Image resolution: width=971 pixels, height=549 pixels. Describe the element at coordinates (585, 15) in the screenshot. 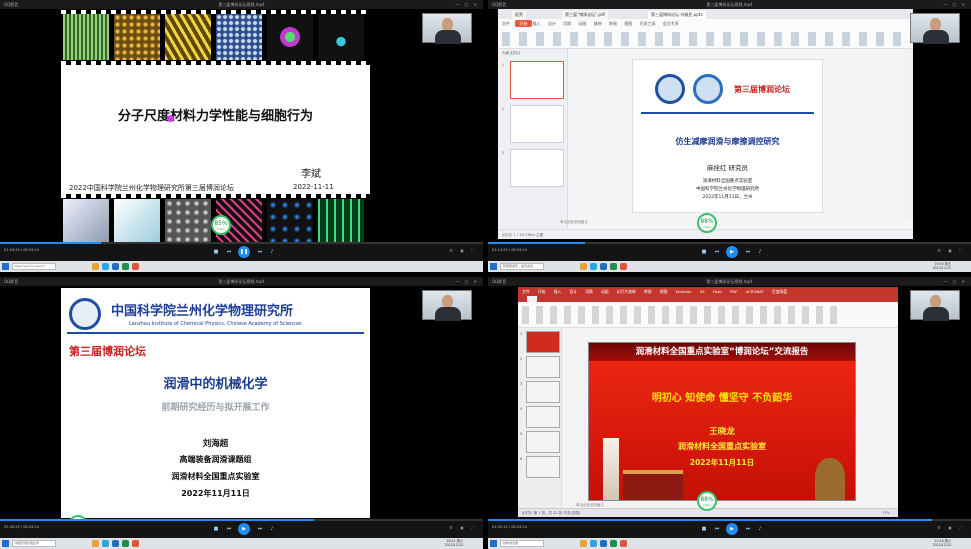

I see `file-tab-2: 第三届“博润论坛”.pdf` at that location.